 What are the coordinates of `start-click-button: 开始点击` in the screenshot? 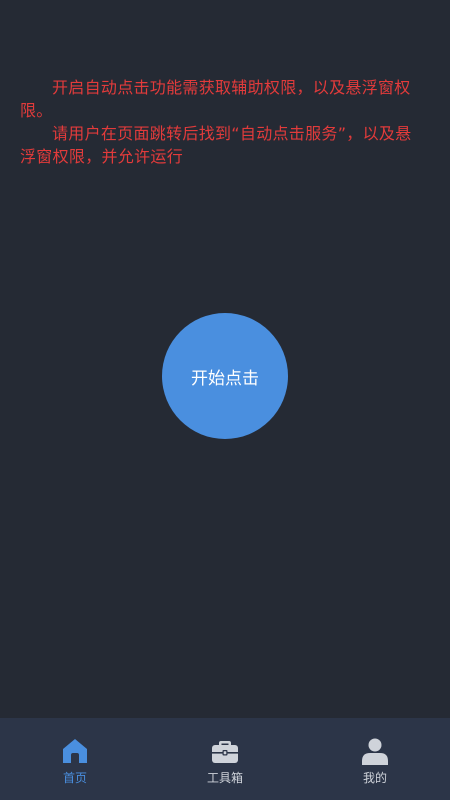 It's located at (225, 376).